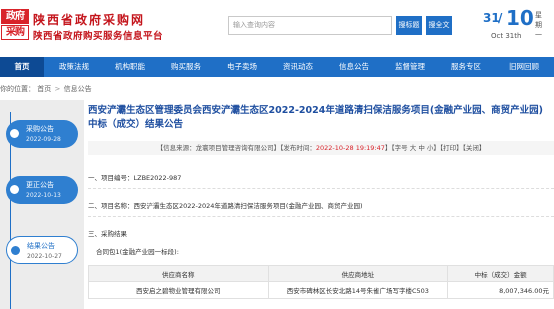 The height and width of the screenshot is (309, 554). I want to click on font-size-medium: 中, so click(421, 148).